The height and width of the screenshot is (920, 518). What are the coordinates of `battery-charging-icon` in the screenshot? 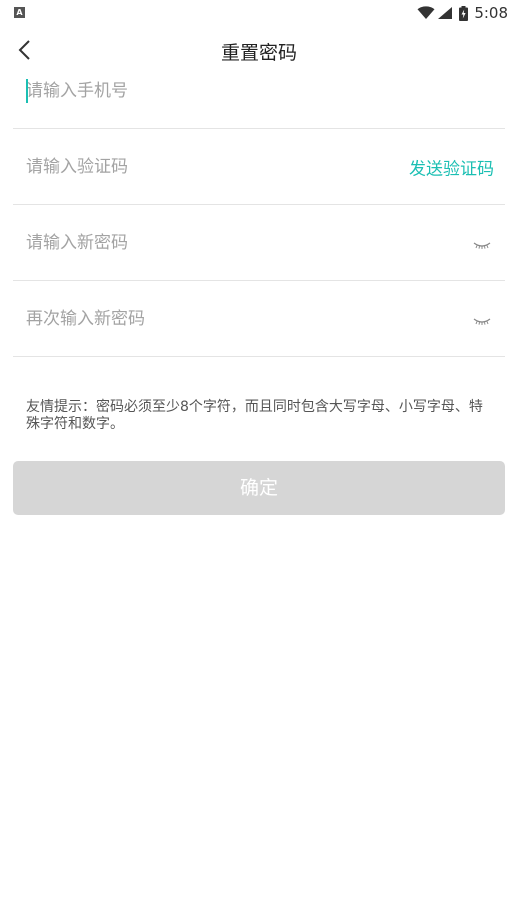 It's located at (464, 13).